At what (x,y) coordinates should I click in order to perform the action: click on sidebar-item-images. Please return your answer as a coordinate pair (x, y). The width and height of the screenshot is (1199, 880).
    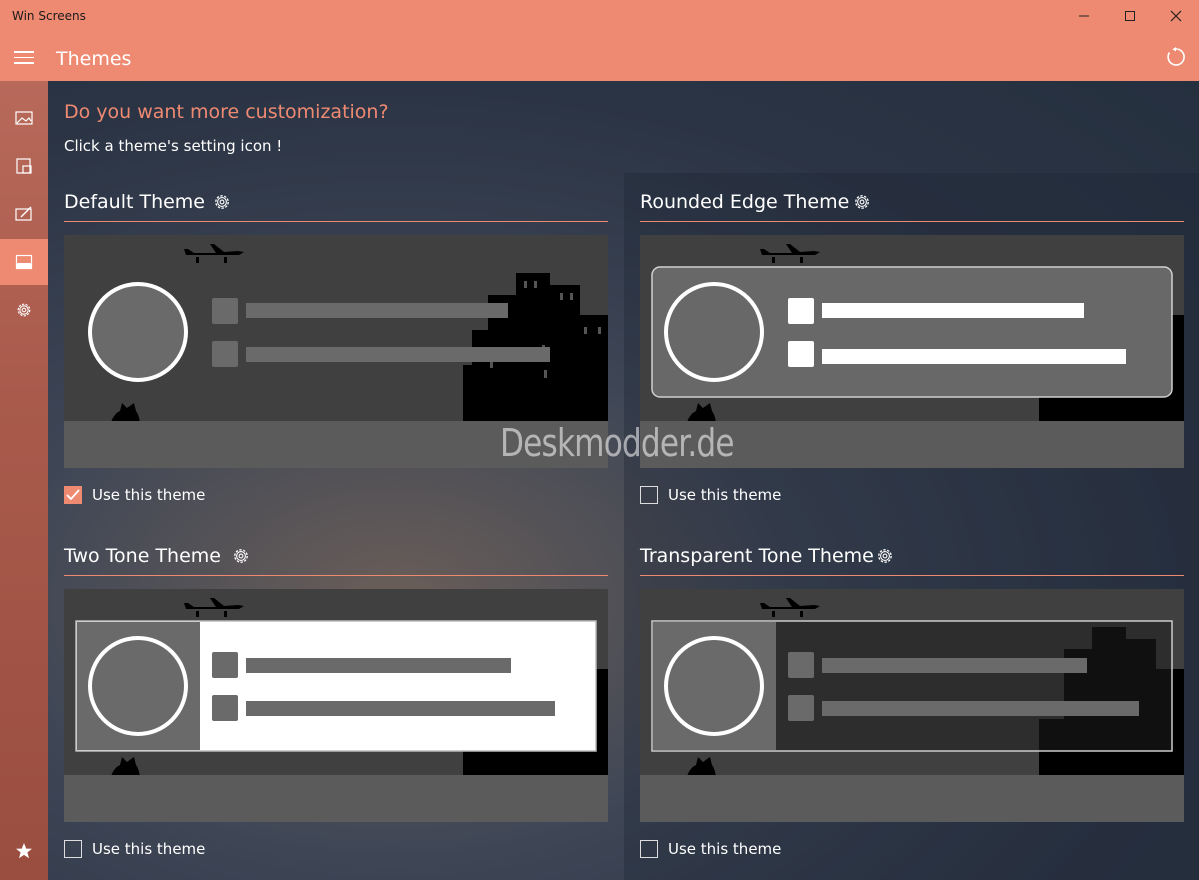
    Looking at the image, I should click on (24, 118).